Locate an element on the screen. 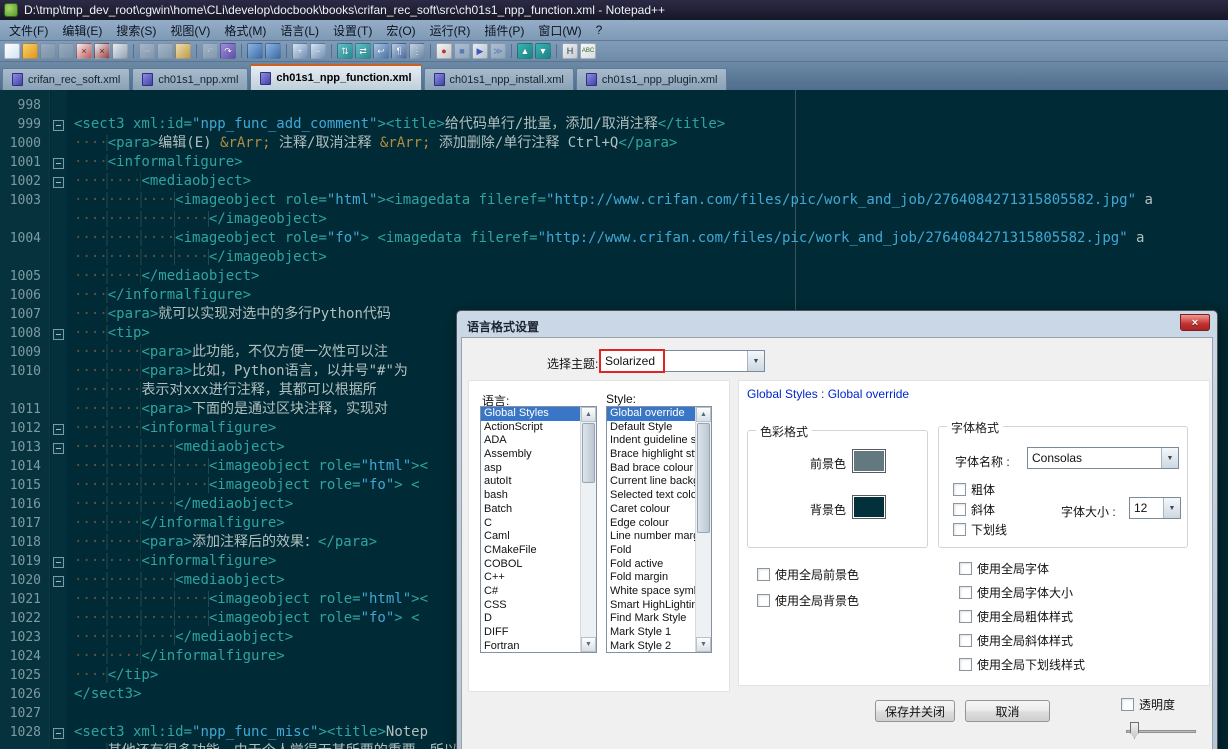 Image resolution: width=1228 pixels, height=749 pixels. global-style-checkbox-0: 使用全局字体 is located at coordinates (1004, 568).